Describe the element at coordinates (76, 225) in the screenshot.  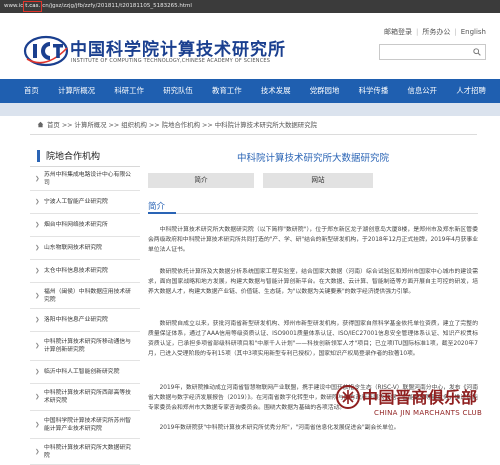
I see `sidebar-item-label: 烟台中科网络技术研究所` at that location.